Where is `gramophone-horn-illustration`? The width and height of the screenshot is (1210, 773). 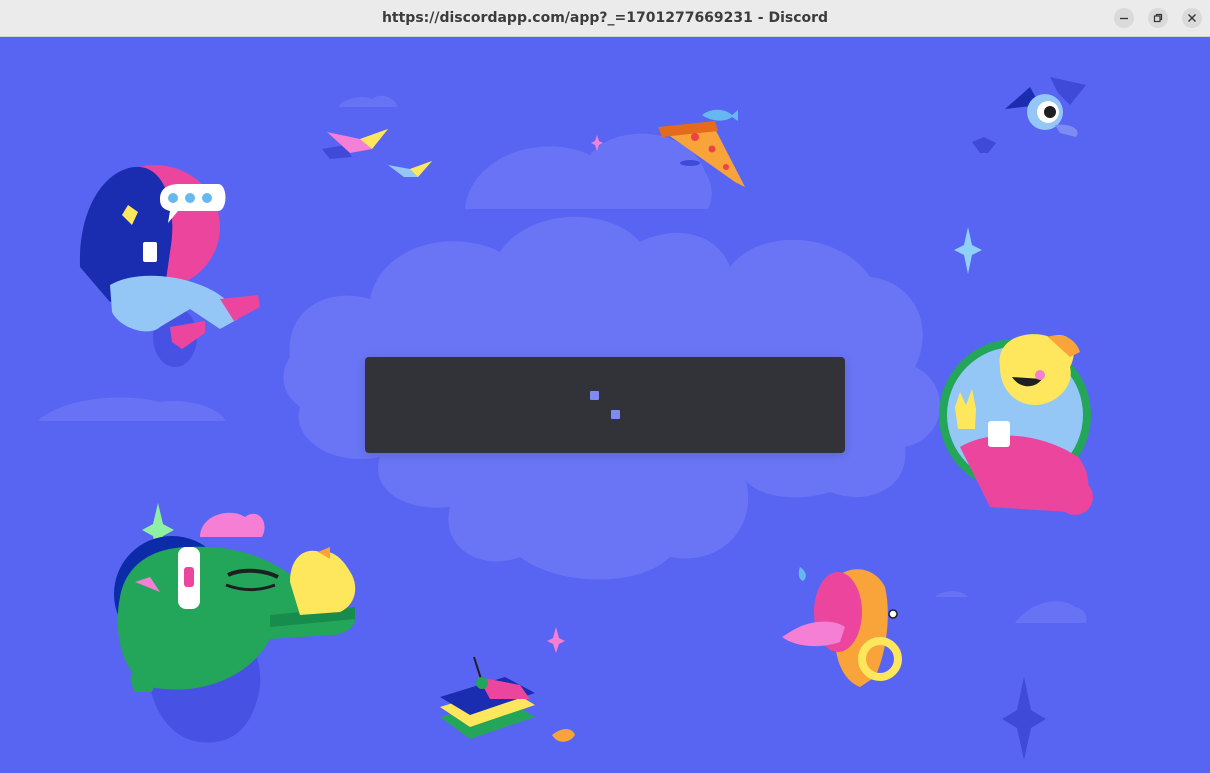 gramophone-horn-illustration is located at coordinates (842, 627).